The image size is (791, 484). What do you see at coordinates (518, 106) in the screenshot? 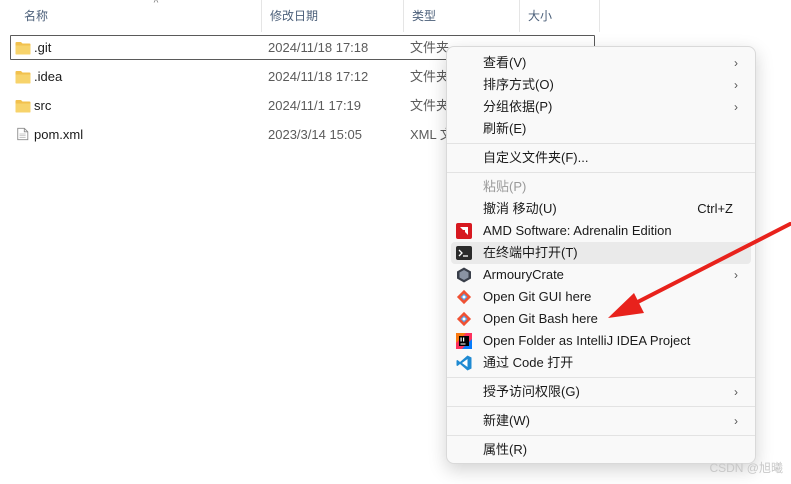
I see `menu-item-label: 分组依据(P)` at bounding box center [518, 106].